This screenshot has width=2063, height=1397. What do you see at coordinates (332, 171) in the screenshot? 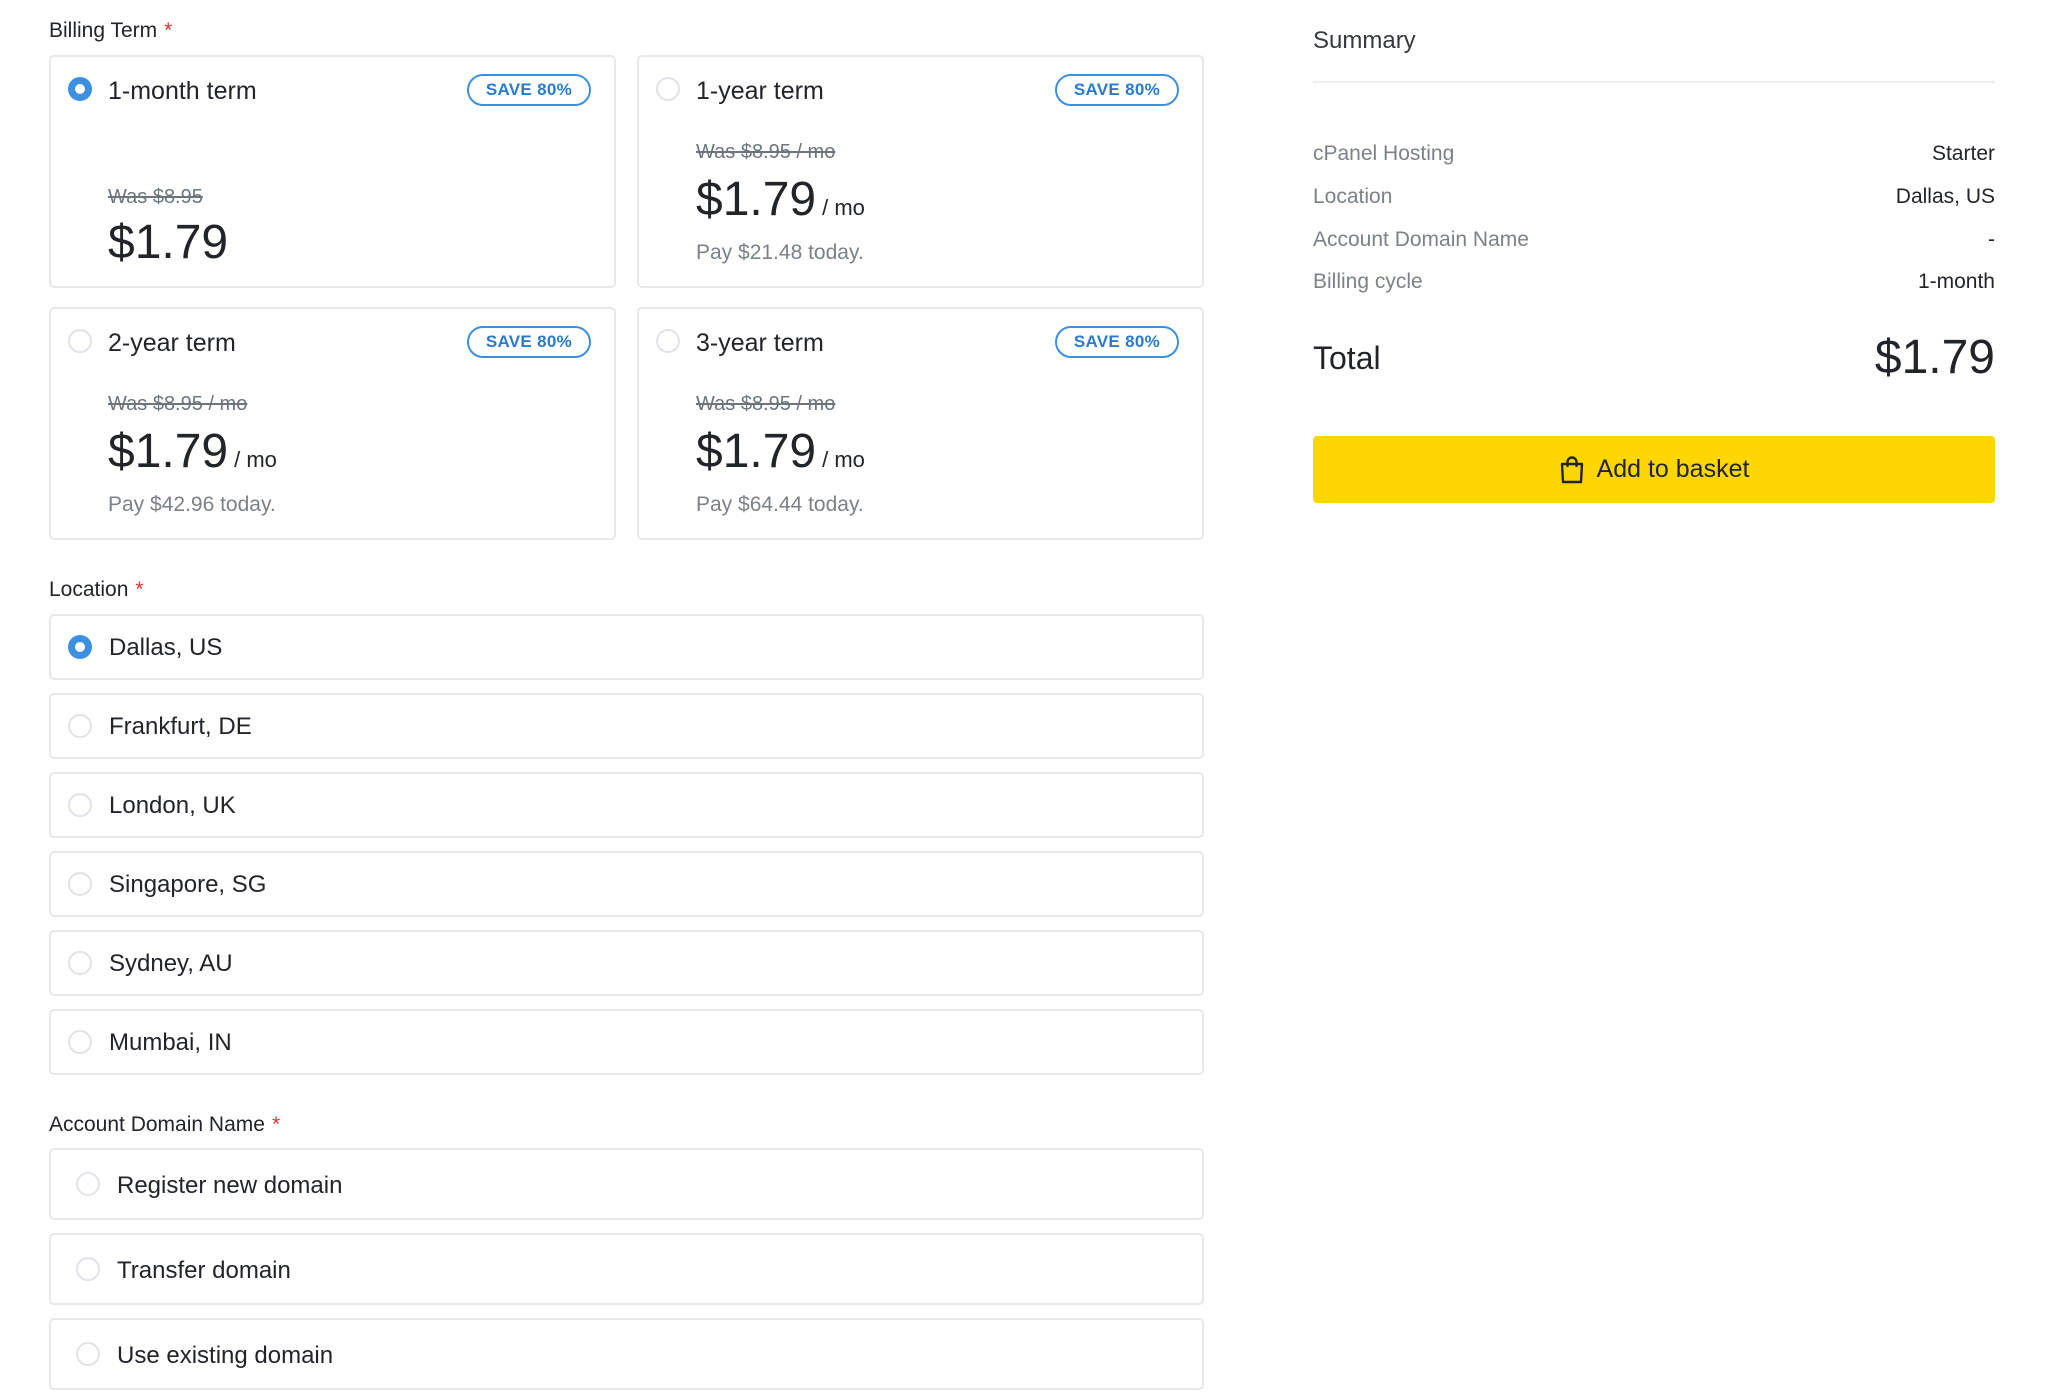
I see `term-card-1-month: 1-month term SAVE 80% Was $8.95 $1.79` at bounding box center [332, 171].